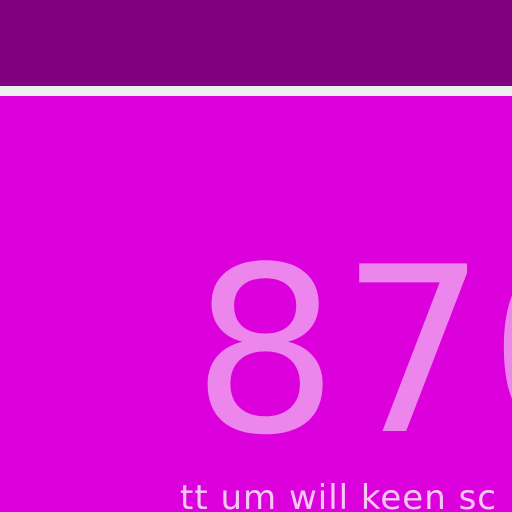 Image resolution: width=512 pixels, height=512 pixels. I want to click on value-caption: tt um will keen sc, so click(338, 495).